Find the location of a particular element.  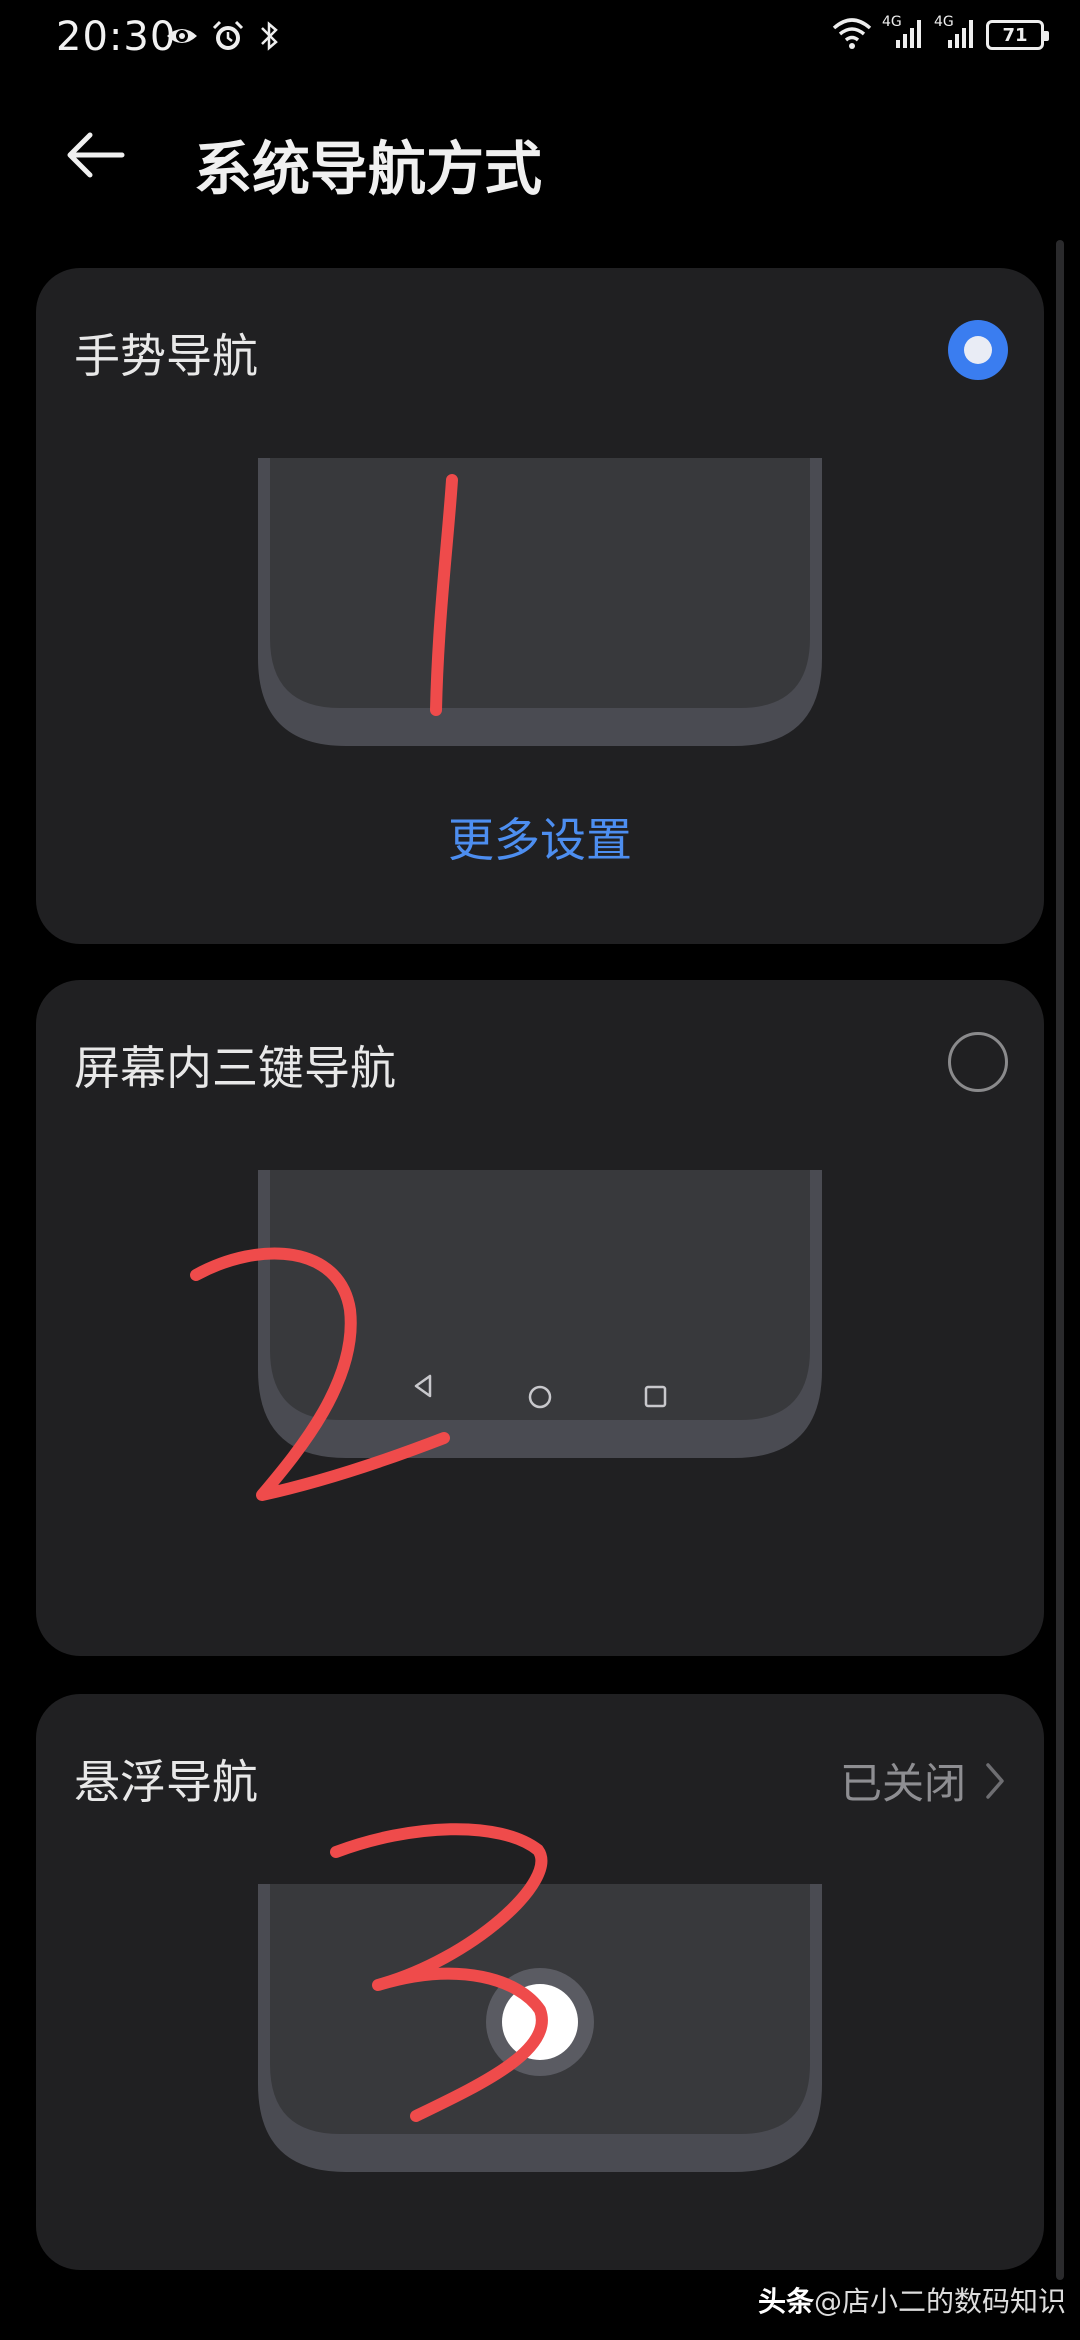

three-key-navigation-radio is located at coordinates (978, 1062).